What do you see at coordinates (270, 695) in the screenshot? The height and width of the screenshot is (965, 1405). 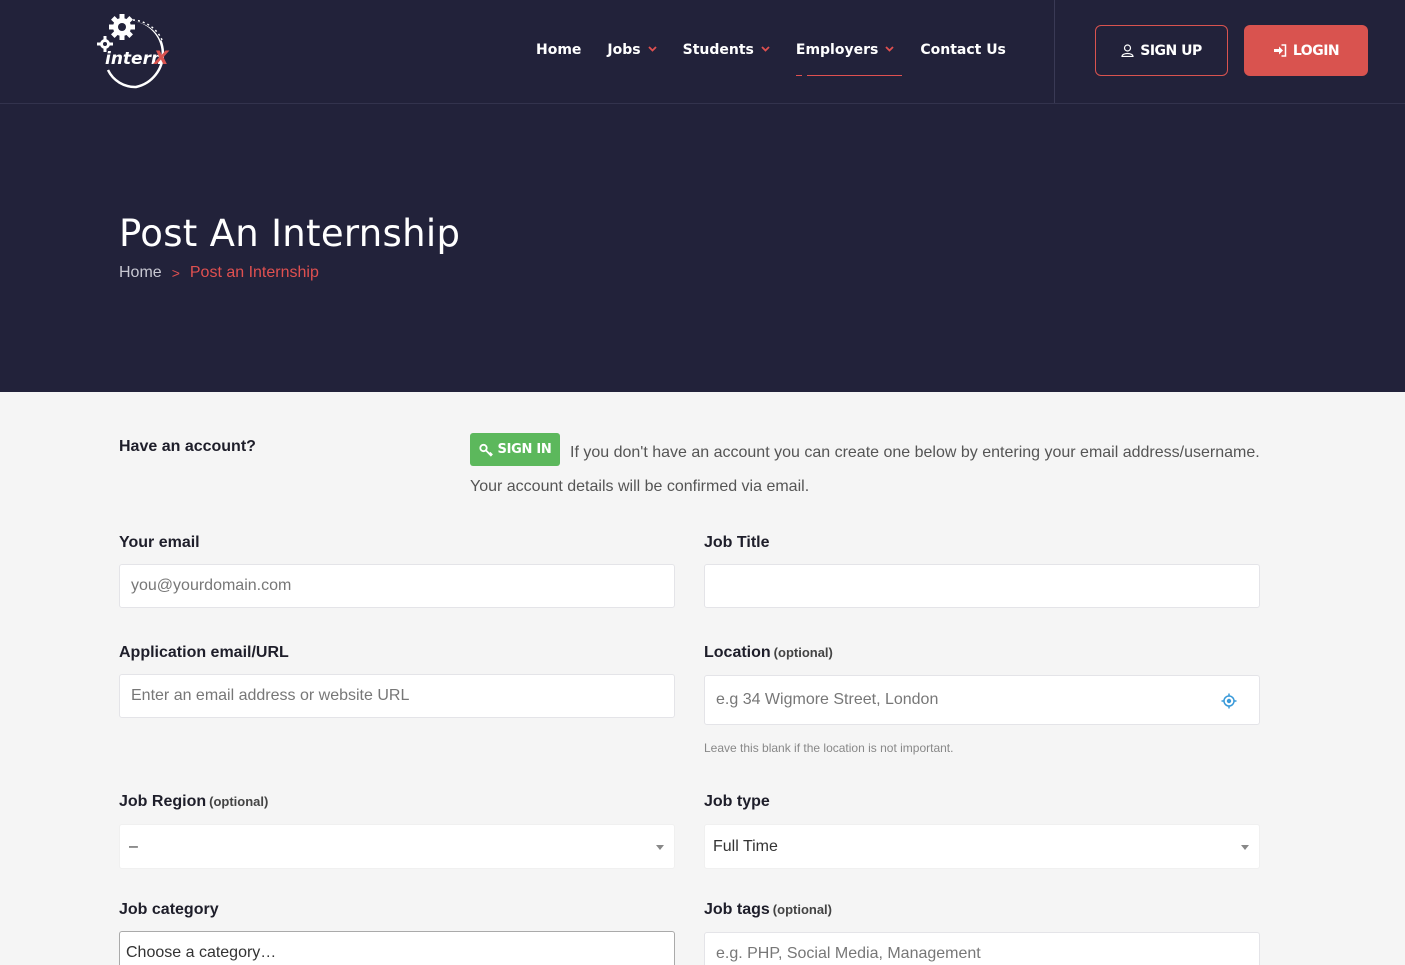 I see `application-placeholder: Enter an email address or website URL` at bounding box center [270, 695].